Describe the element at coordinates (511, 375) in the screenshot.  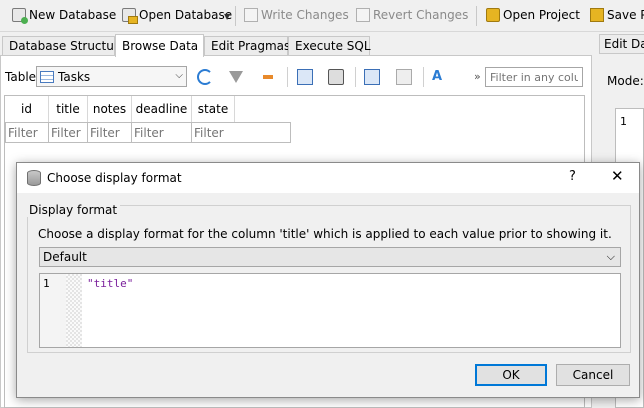
I see `ok-button: OK` at that location.